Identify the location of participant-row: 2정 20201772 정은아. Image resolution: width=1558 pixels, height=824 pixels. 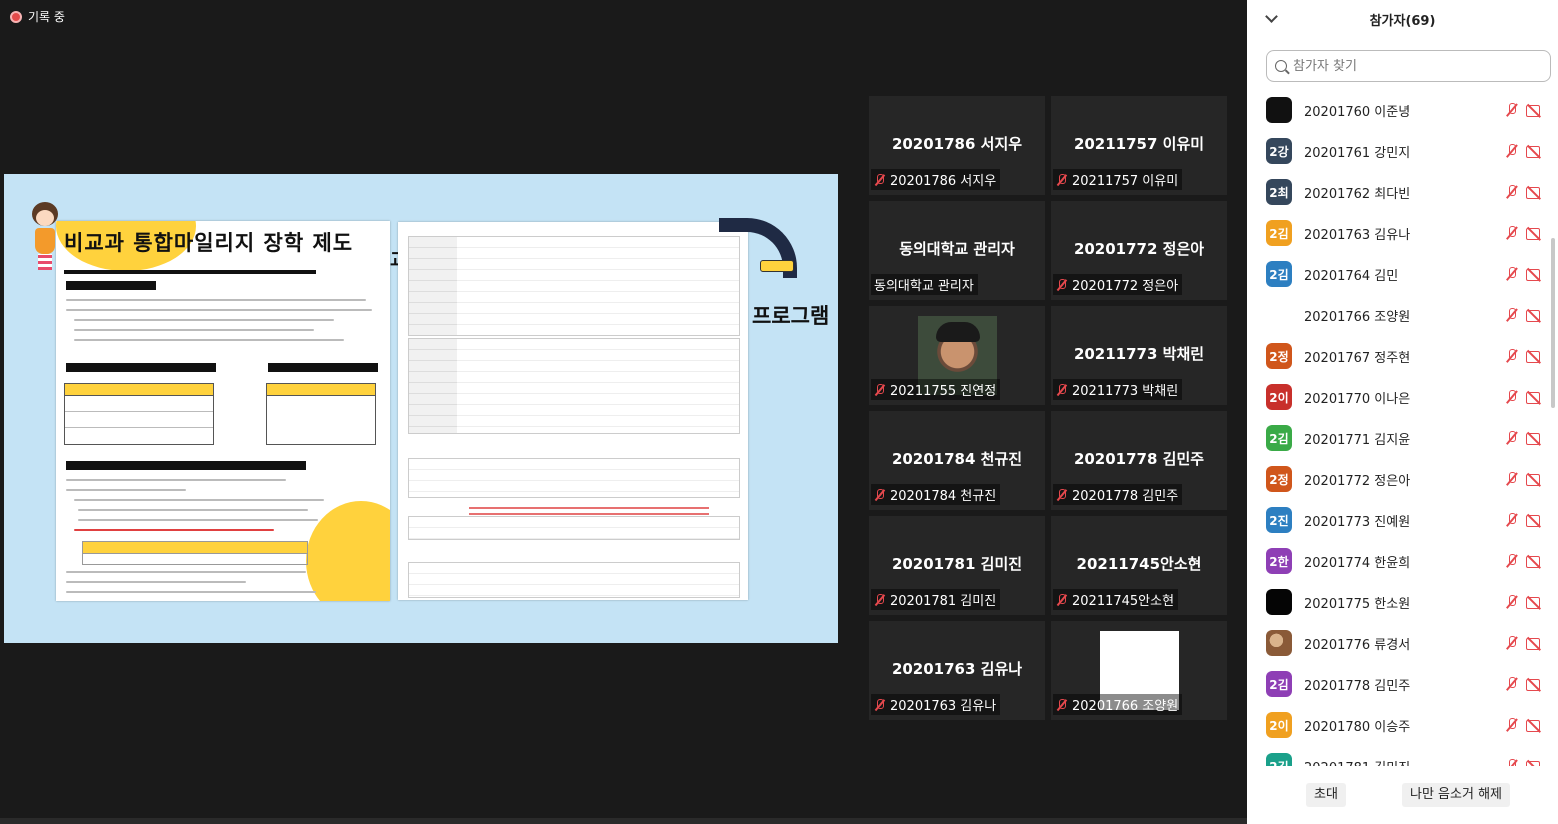
(1397, 479).